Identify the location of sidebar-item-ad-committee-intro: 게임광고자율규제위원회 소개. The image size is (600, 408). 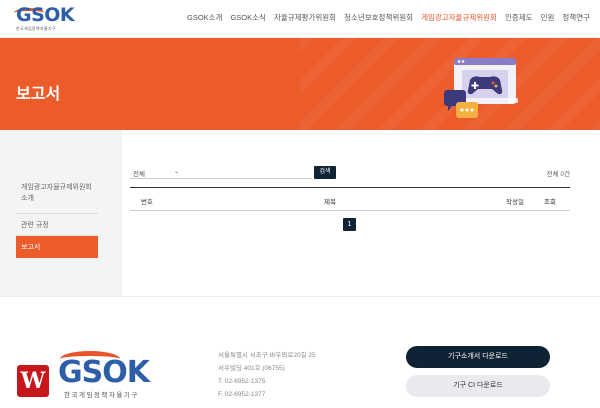
(57, 198).